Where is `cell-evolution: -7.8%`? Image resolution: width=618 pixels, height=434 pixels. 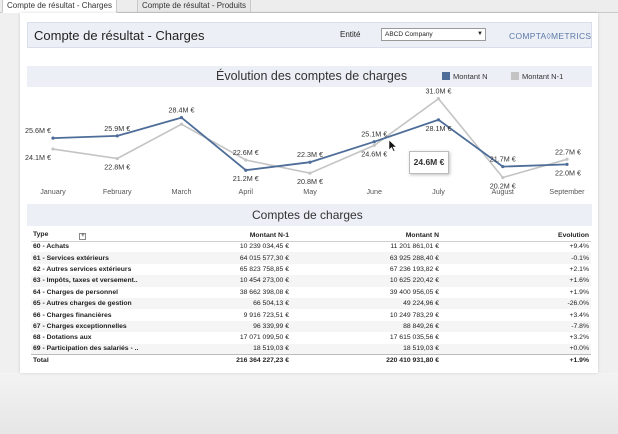
cell-evolution: -7.8% is located at coordinates (516, 326).